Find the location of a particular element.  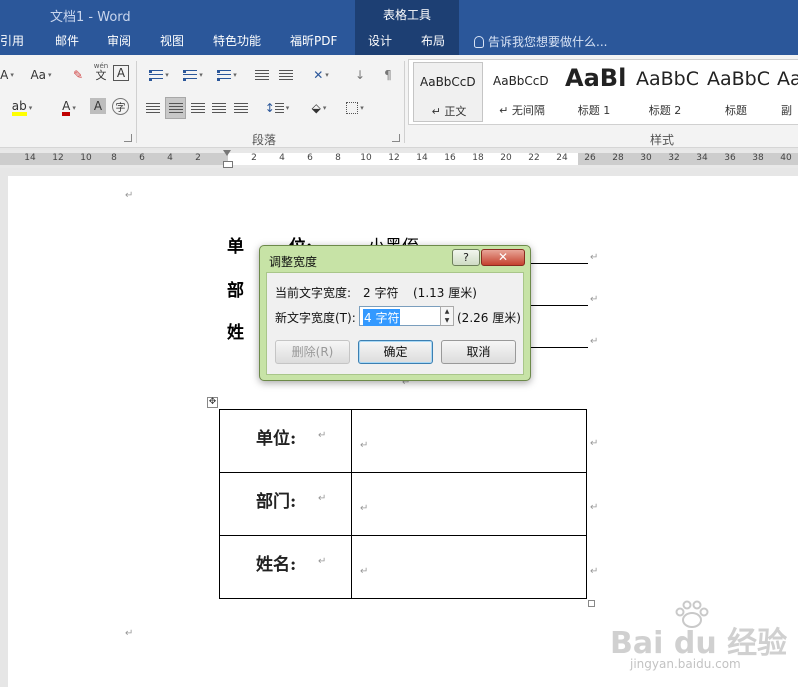

sort-icon: ↓ is located at coordinates (360, 75).